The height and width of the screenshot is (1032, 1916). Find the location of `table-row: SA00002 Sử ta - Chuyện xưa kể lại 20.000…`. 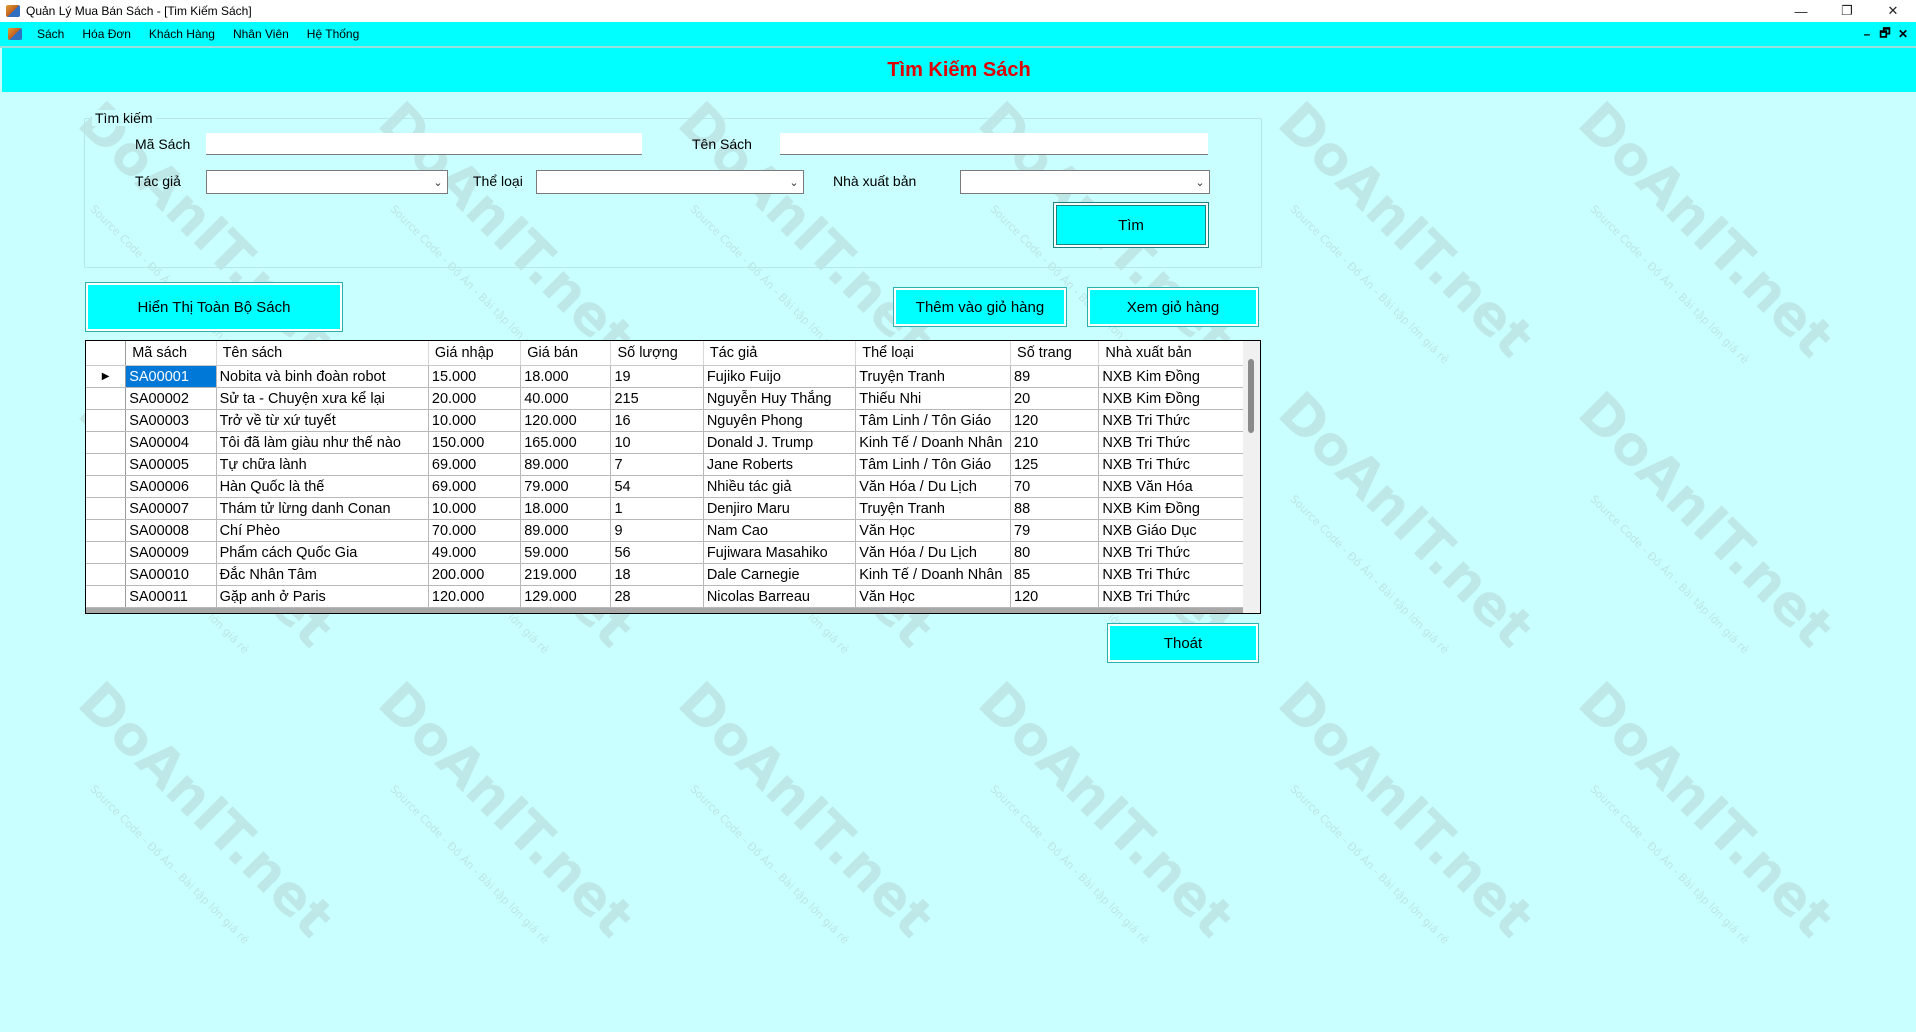

table-row: SA00002 Sử ta - Chuyện xưa kể lại 20.000… is located at coordinates (673, 398).